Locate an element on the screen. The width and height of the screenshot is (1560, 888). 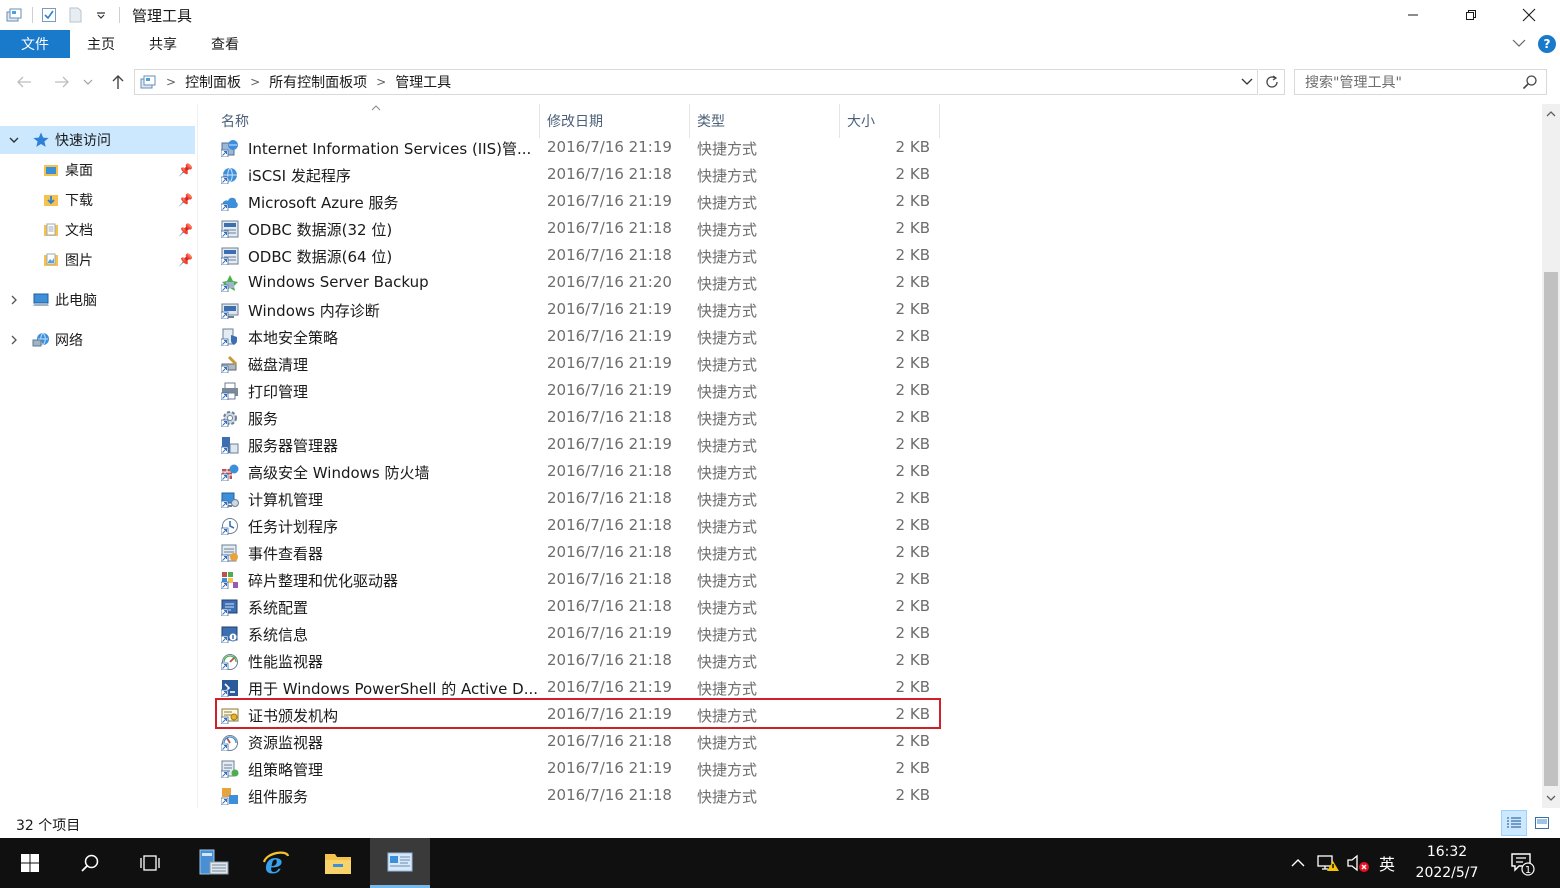
search-button is located at coordinates (90, 863).